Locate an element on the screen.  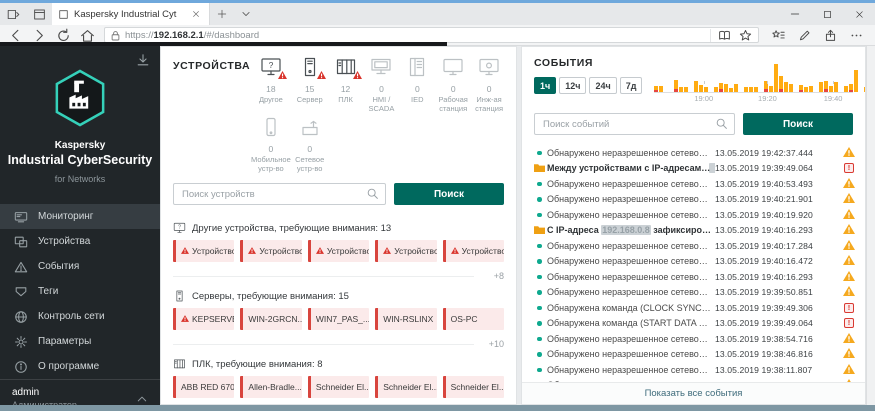
device-stat-device-other: ? 18 Другое is located at coordinates (271, 85).